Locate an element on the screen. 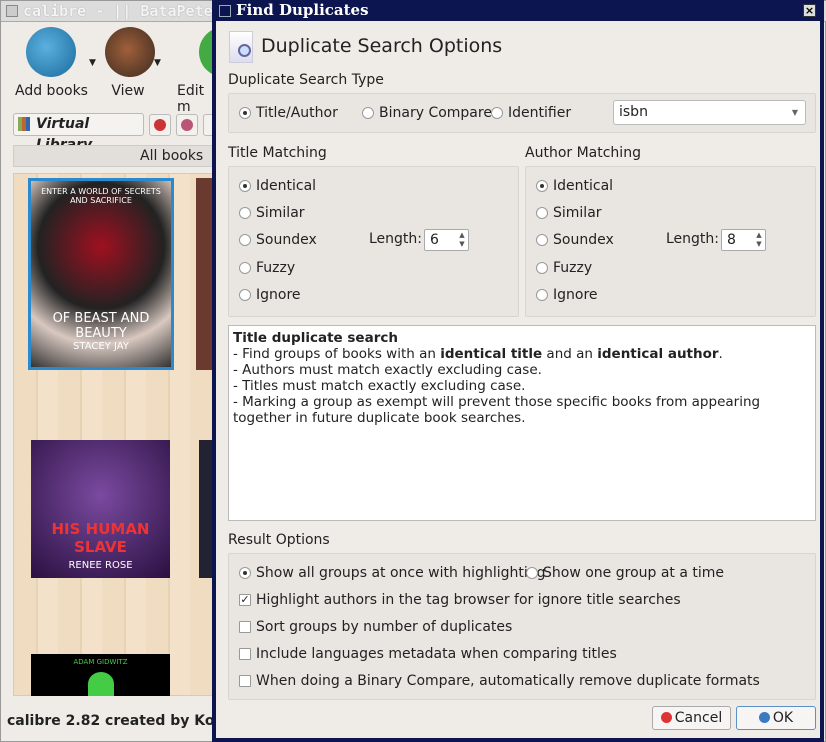  cover-author: RENEE ROSE is located at coordinates (100, 565).